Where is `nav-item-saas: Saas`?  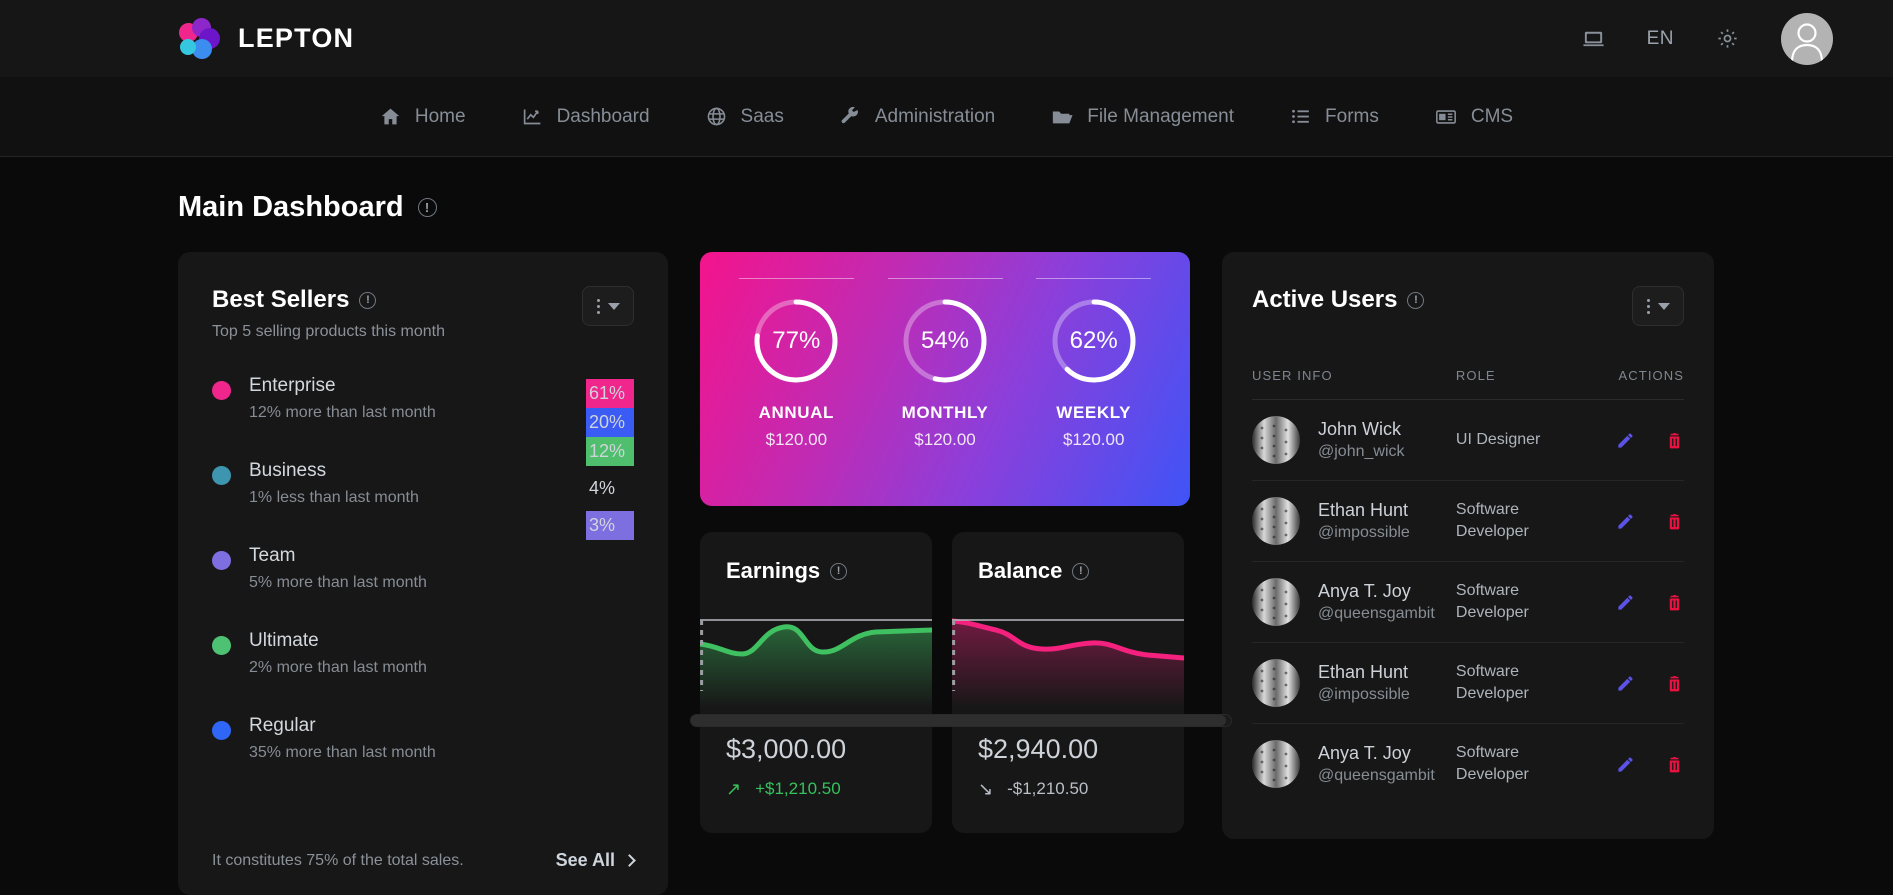
nav-item-saas: Saas is located at coordinates (745, 117).